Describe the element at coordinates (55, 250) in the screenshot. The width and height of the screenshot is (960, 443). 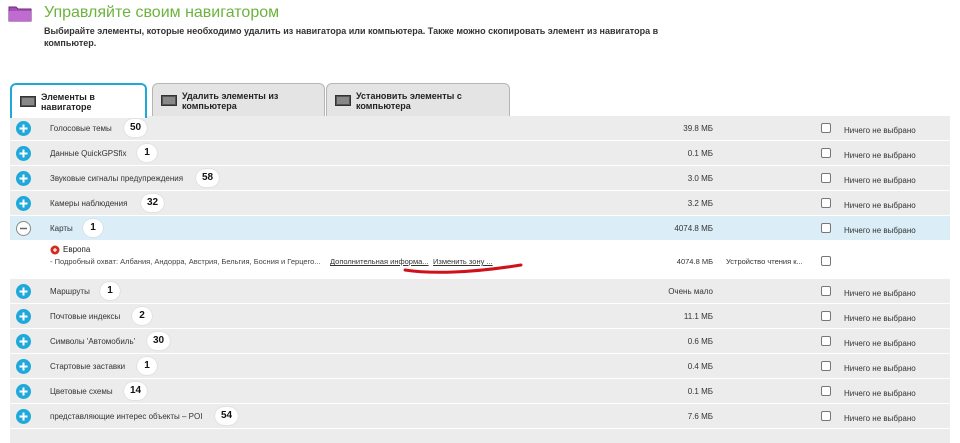
I see `map-region-icon` at that location.